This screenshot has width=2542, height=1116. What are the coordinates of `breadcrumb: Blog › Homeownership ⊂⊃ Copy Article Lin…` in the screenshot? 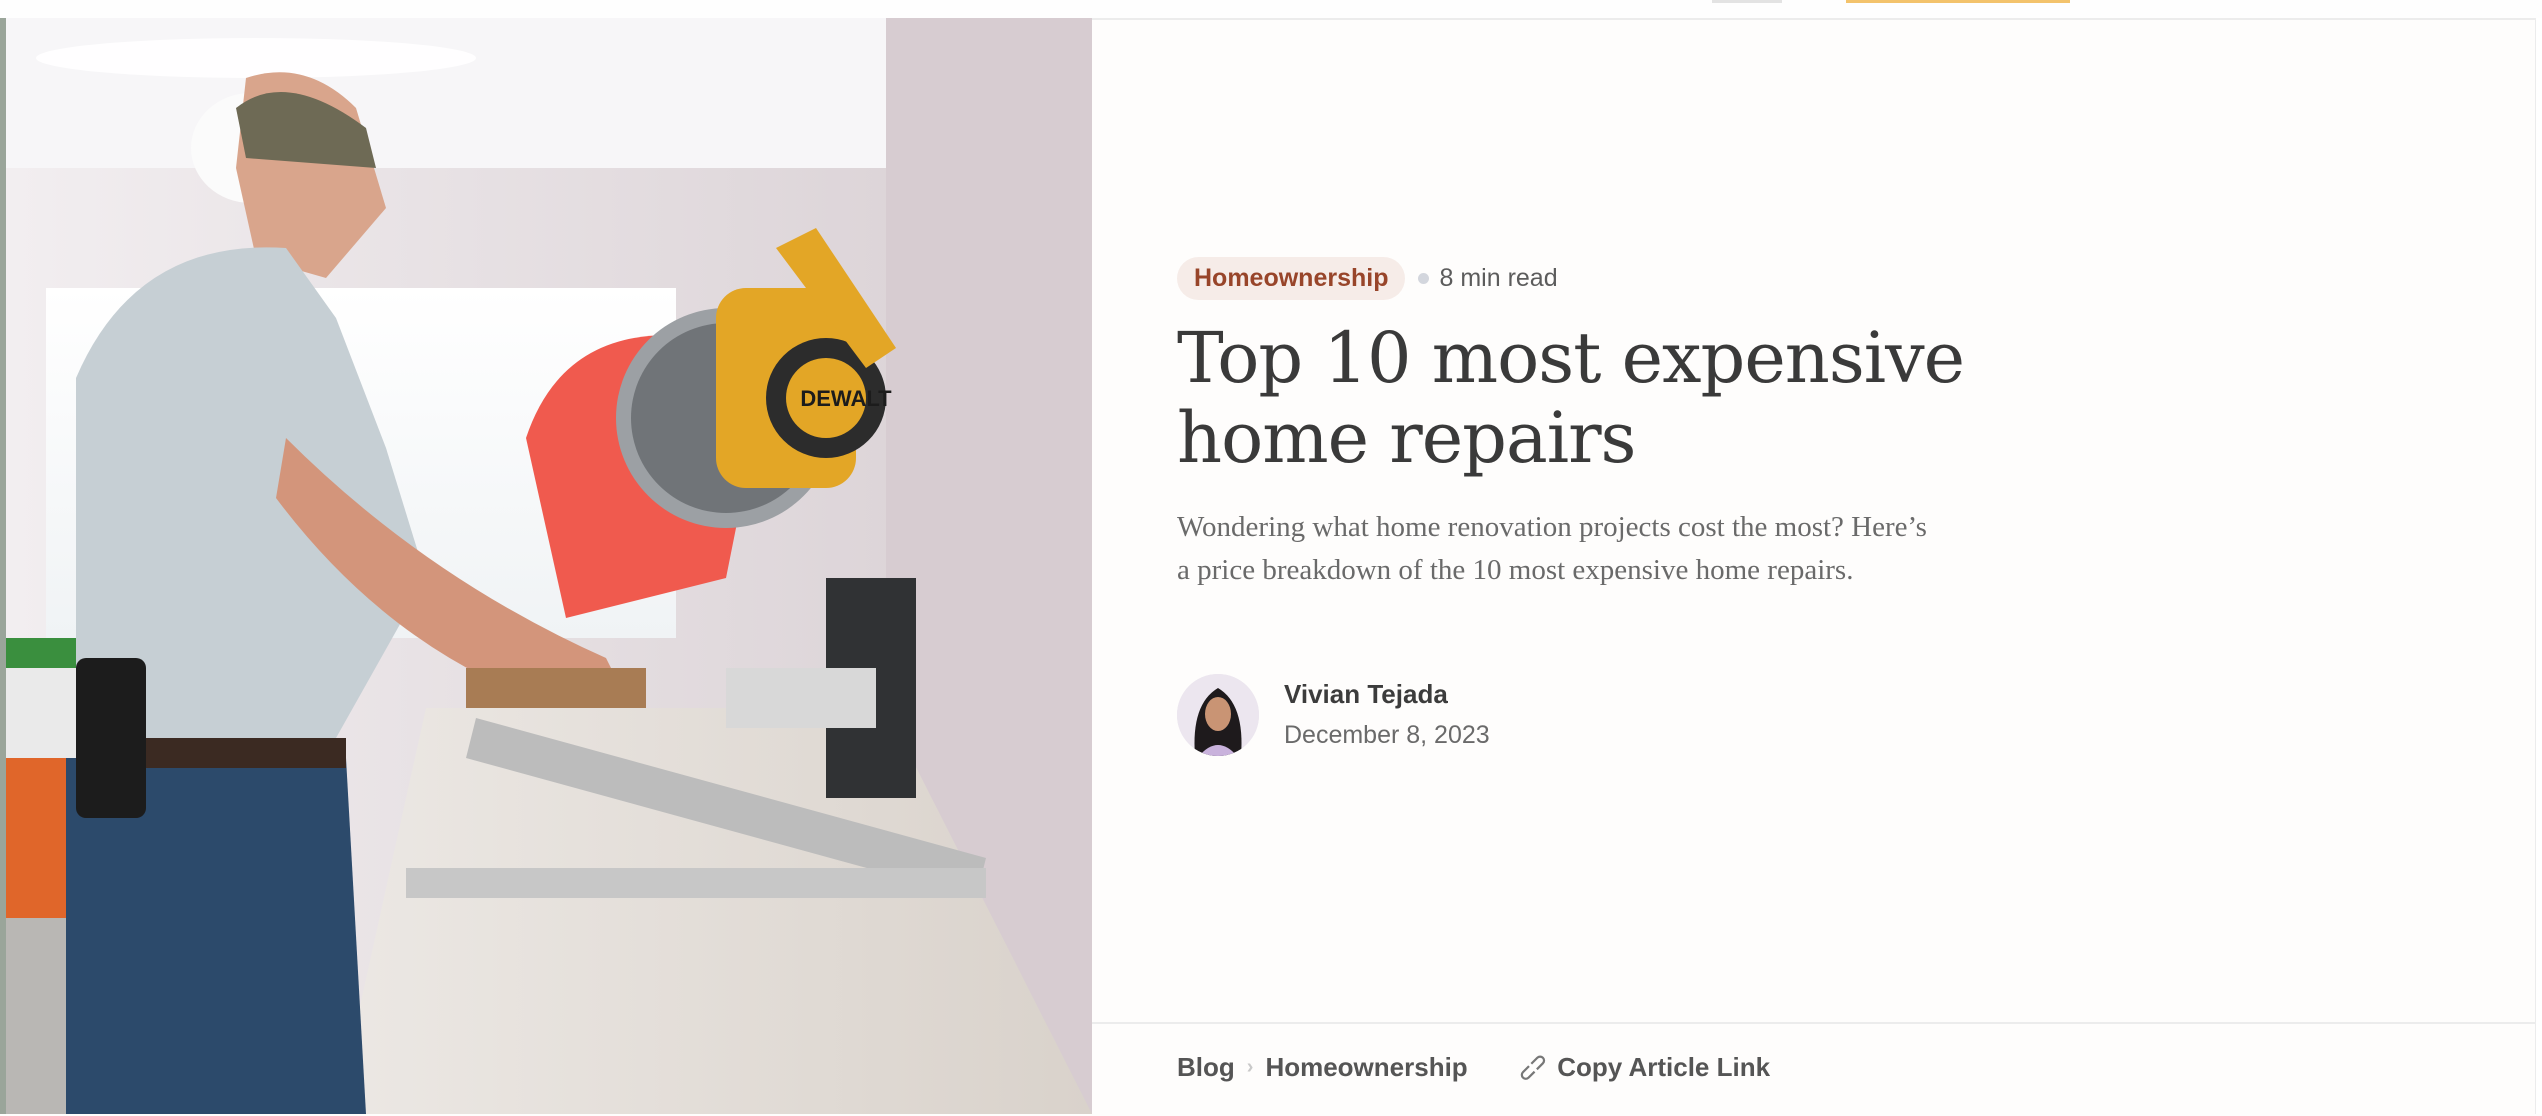 It's located at (1474, 1067).